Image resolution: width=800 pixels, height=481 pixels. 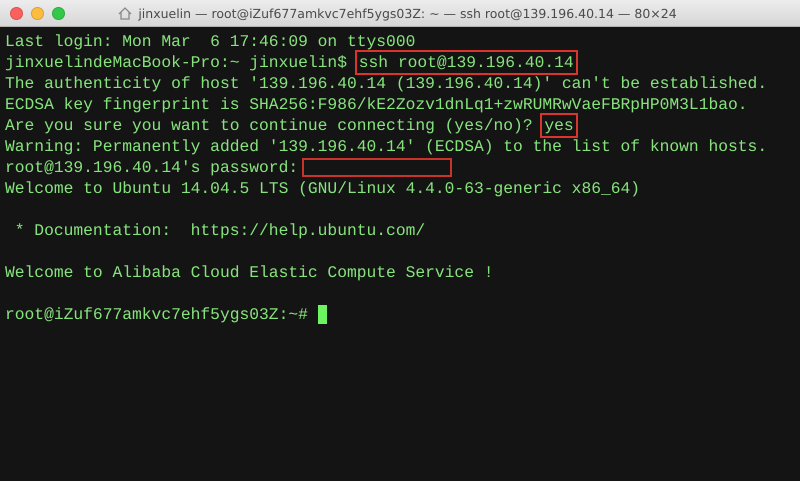 What do you see at coordinates (151, 167) in the screenshot?
I see `terminal-line: root@139.196.40.14's password:` at bounding box center [151, 167].